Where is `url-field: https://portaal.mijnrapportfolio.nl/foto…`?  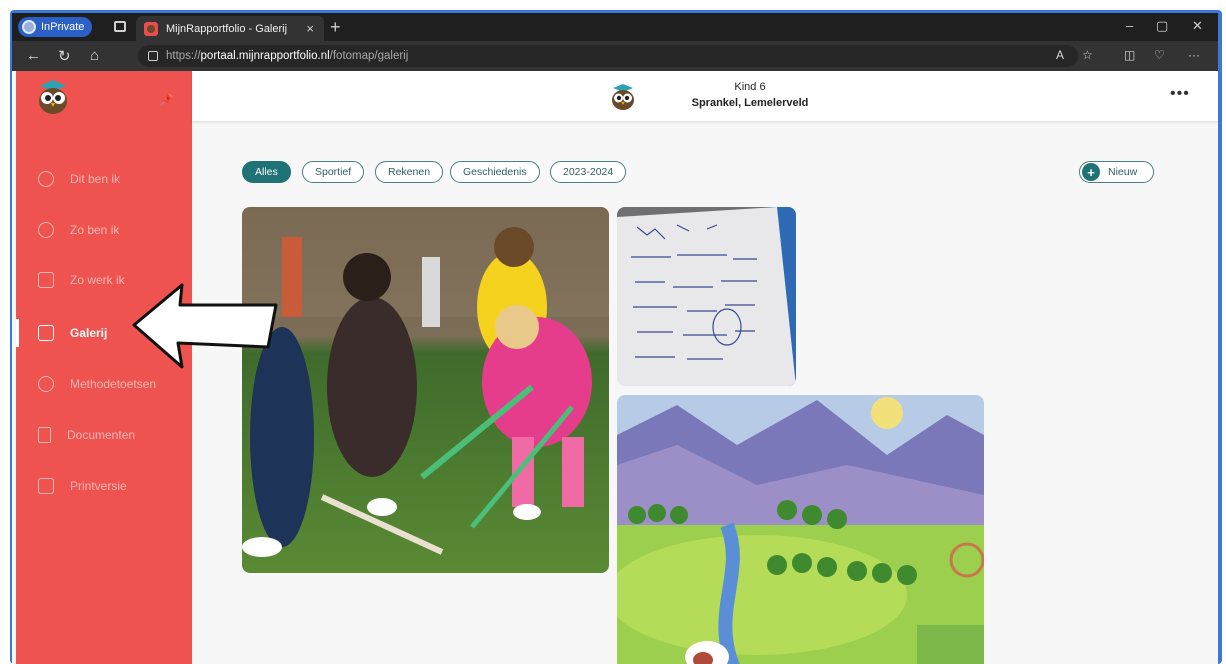
url-field: https://portaal.mijnrapportfolio.nl/foto… is located at coordinates (608, 56).